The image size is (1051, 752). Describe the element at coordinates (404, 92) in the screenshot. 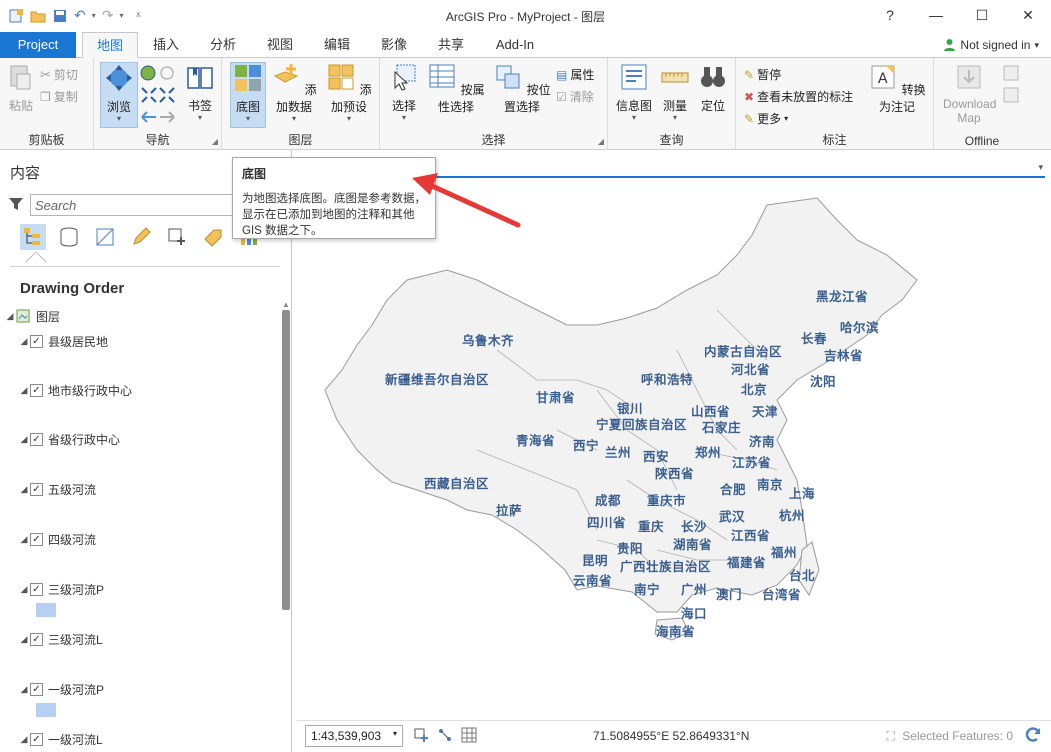

I see `select-button: 选择 ▾` at that location.